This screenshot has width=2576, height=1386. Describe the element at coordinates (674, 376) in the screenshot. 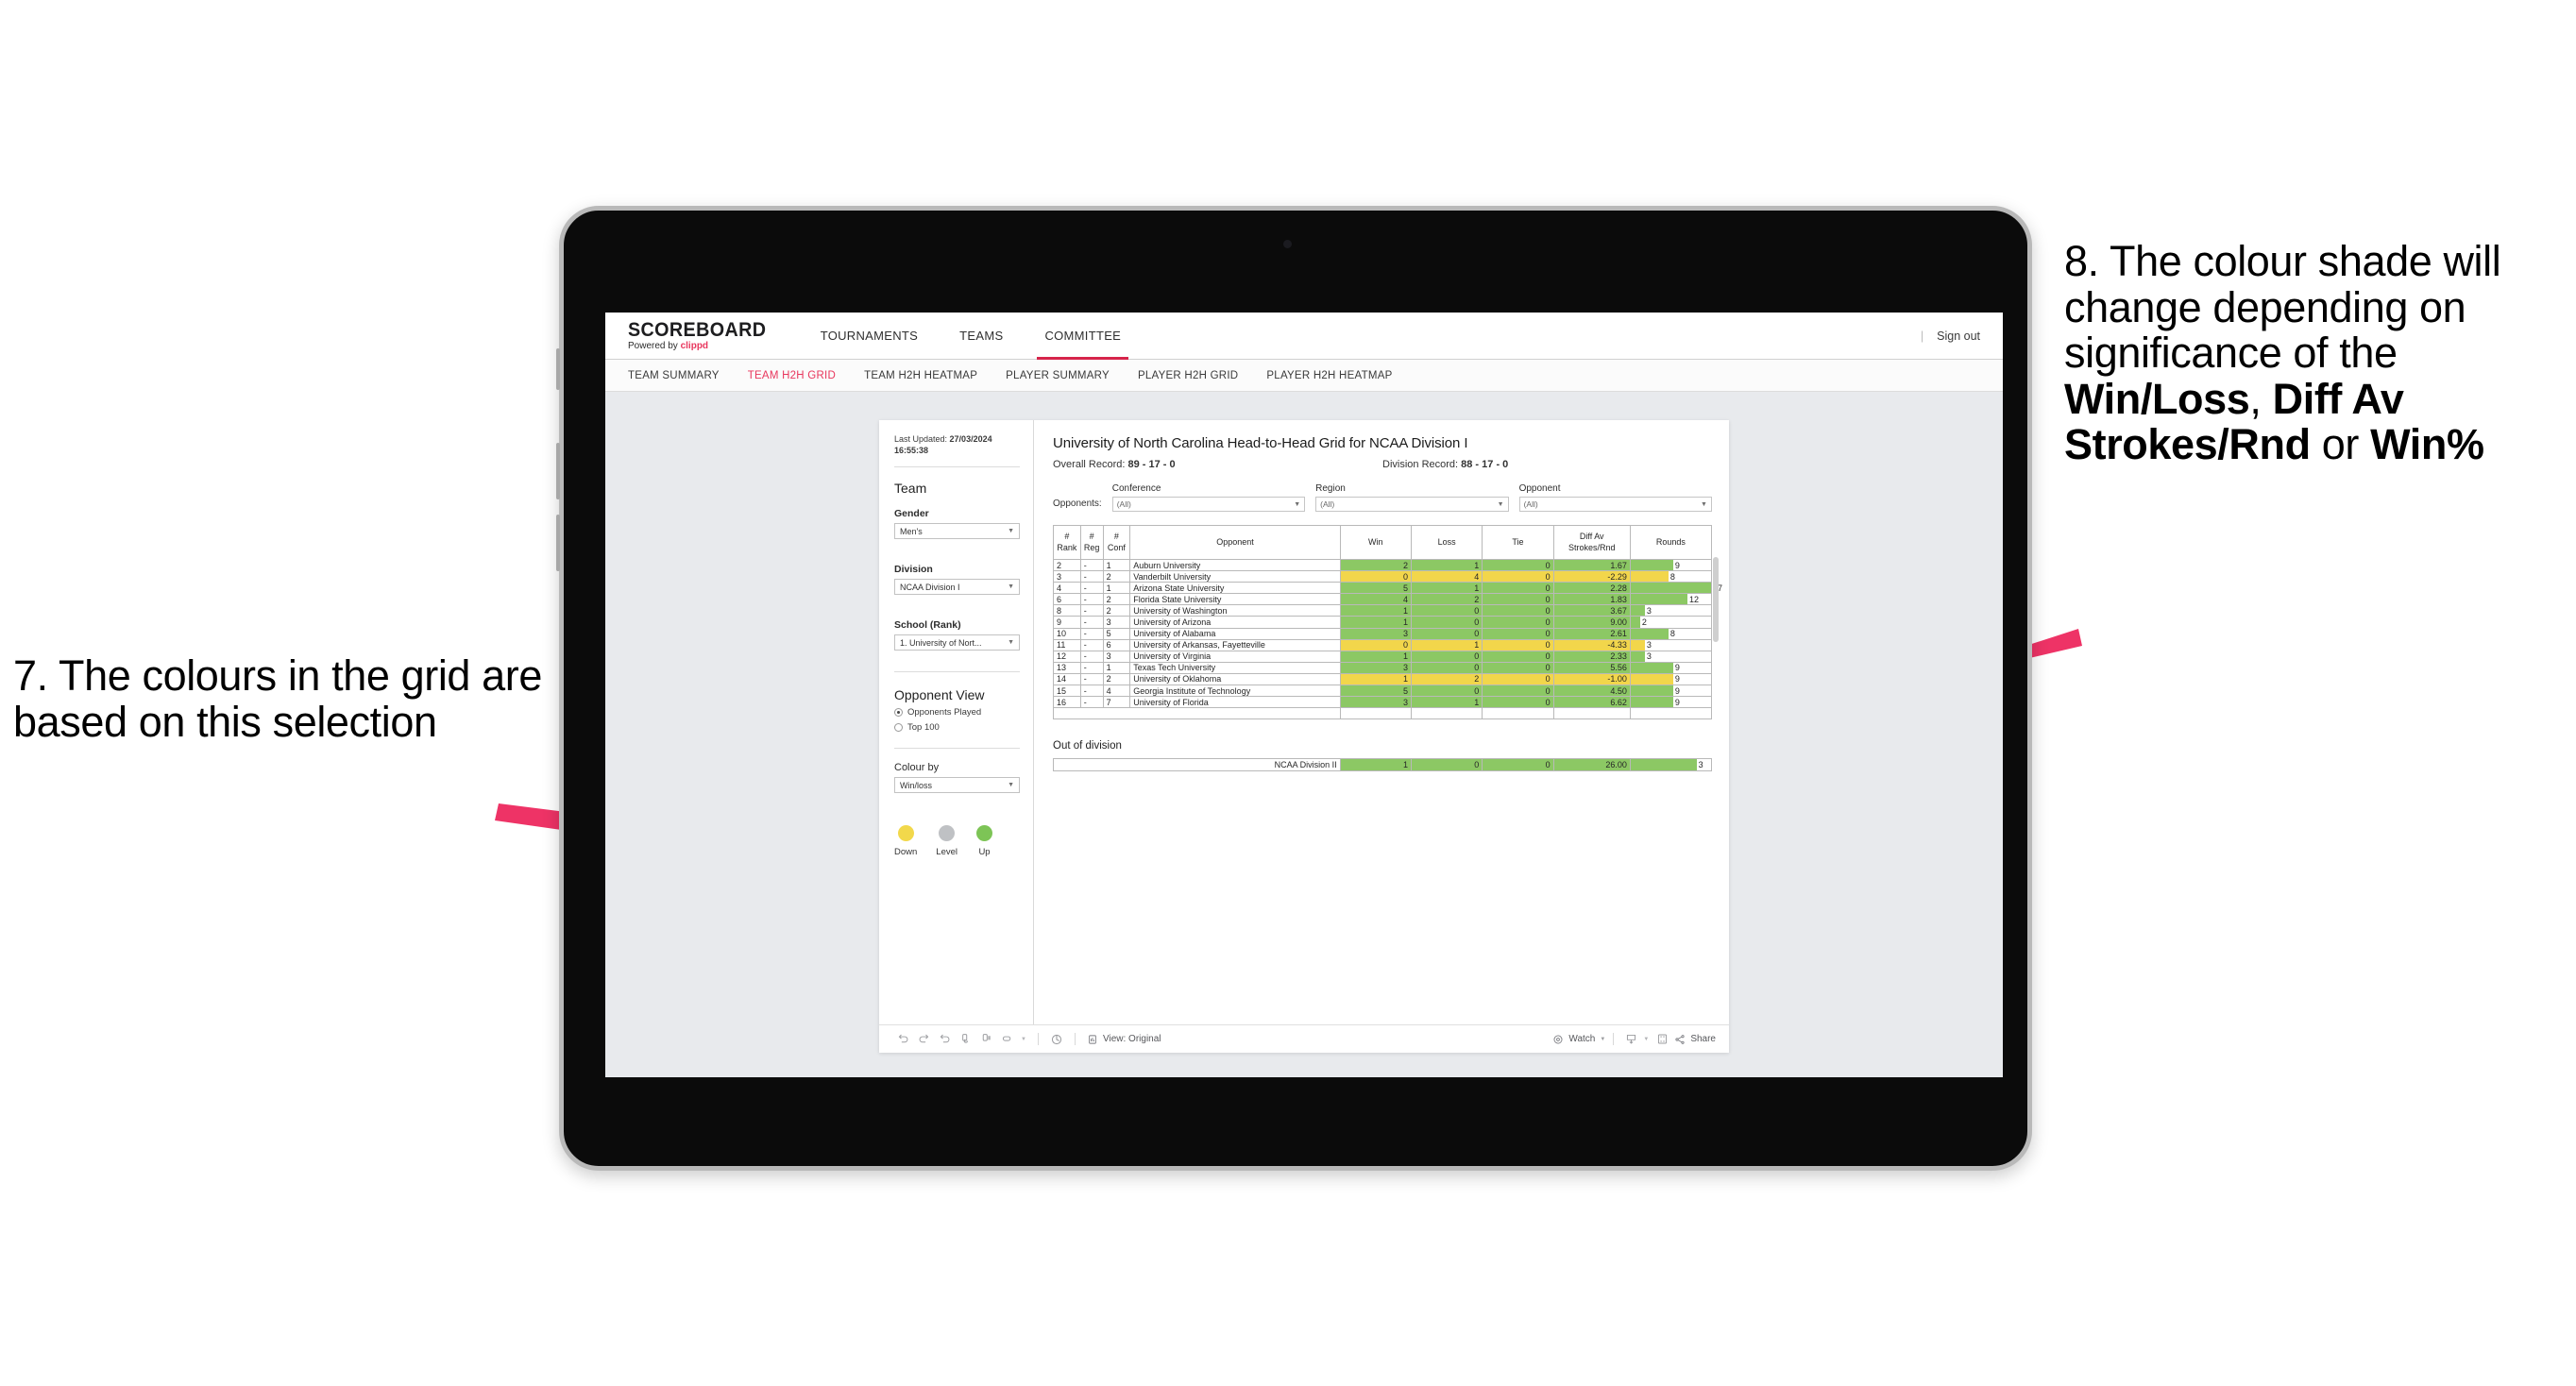

I see `subnav-item-team-summary: TEAM SUMMARY` at that location.